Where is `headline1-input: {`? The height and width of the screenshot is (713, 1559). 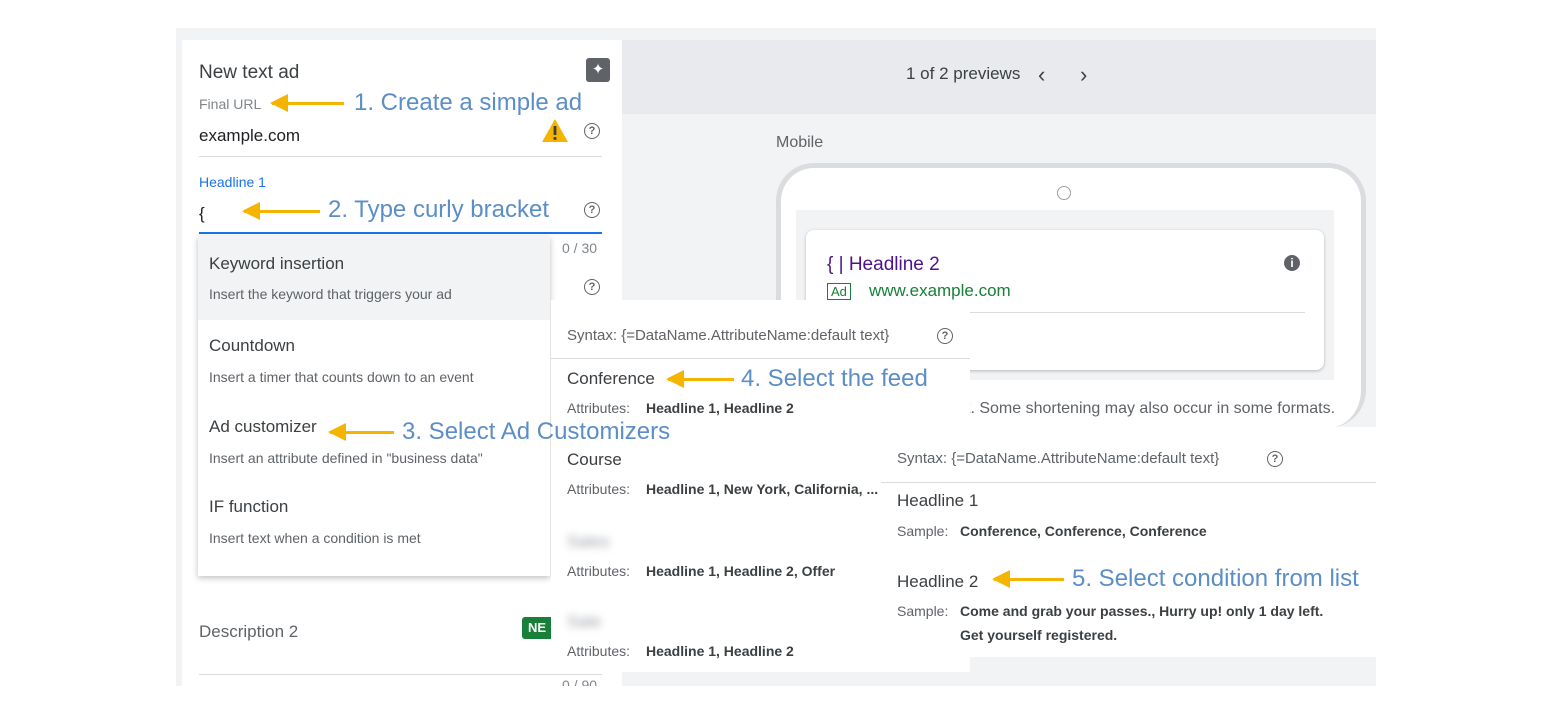
headline1-input: { is located at coordinates (202, 214).